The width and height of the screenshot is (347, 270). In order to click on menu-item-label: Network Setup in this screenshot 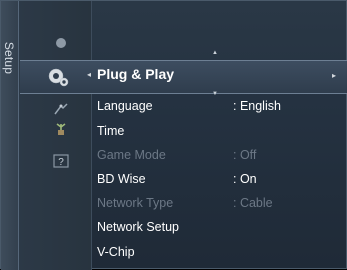, I will do `click(138, 227)`.